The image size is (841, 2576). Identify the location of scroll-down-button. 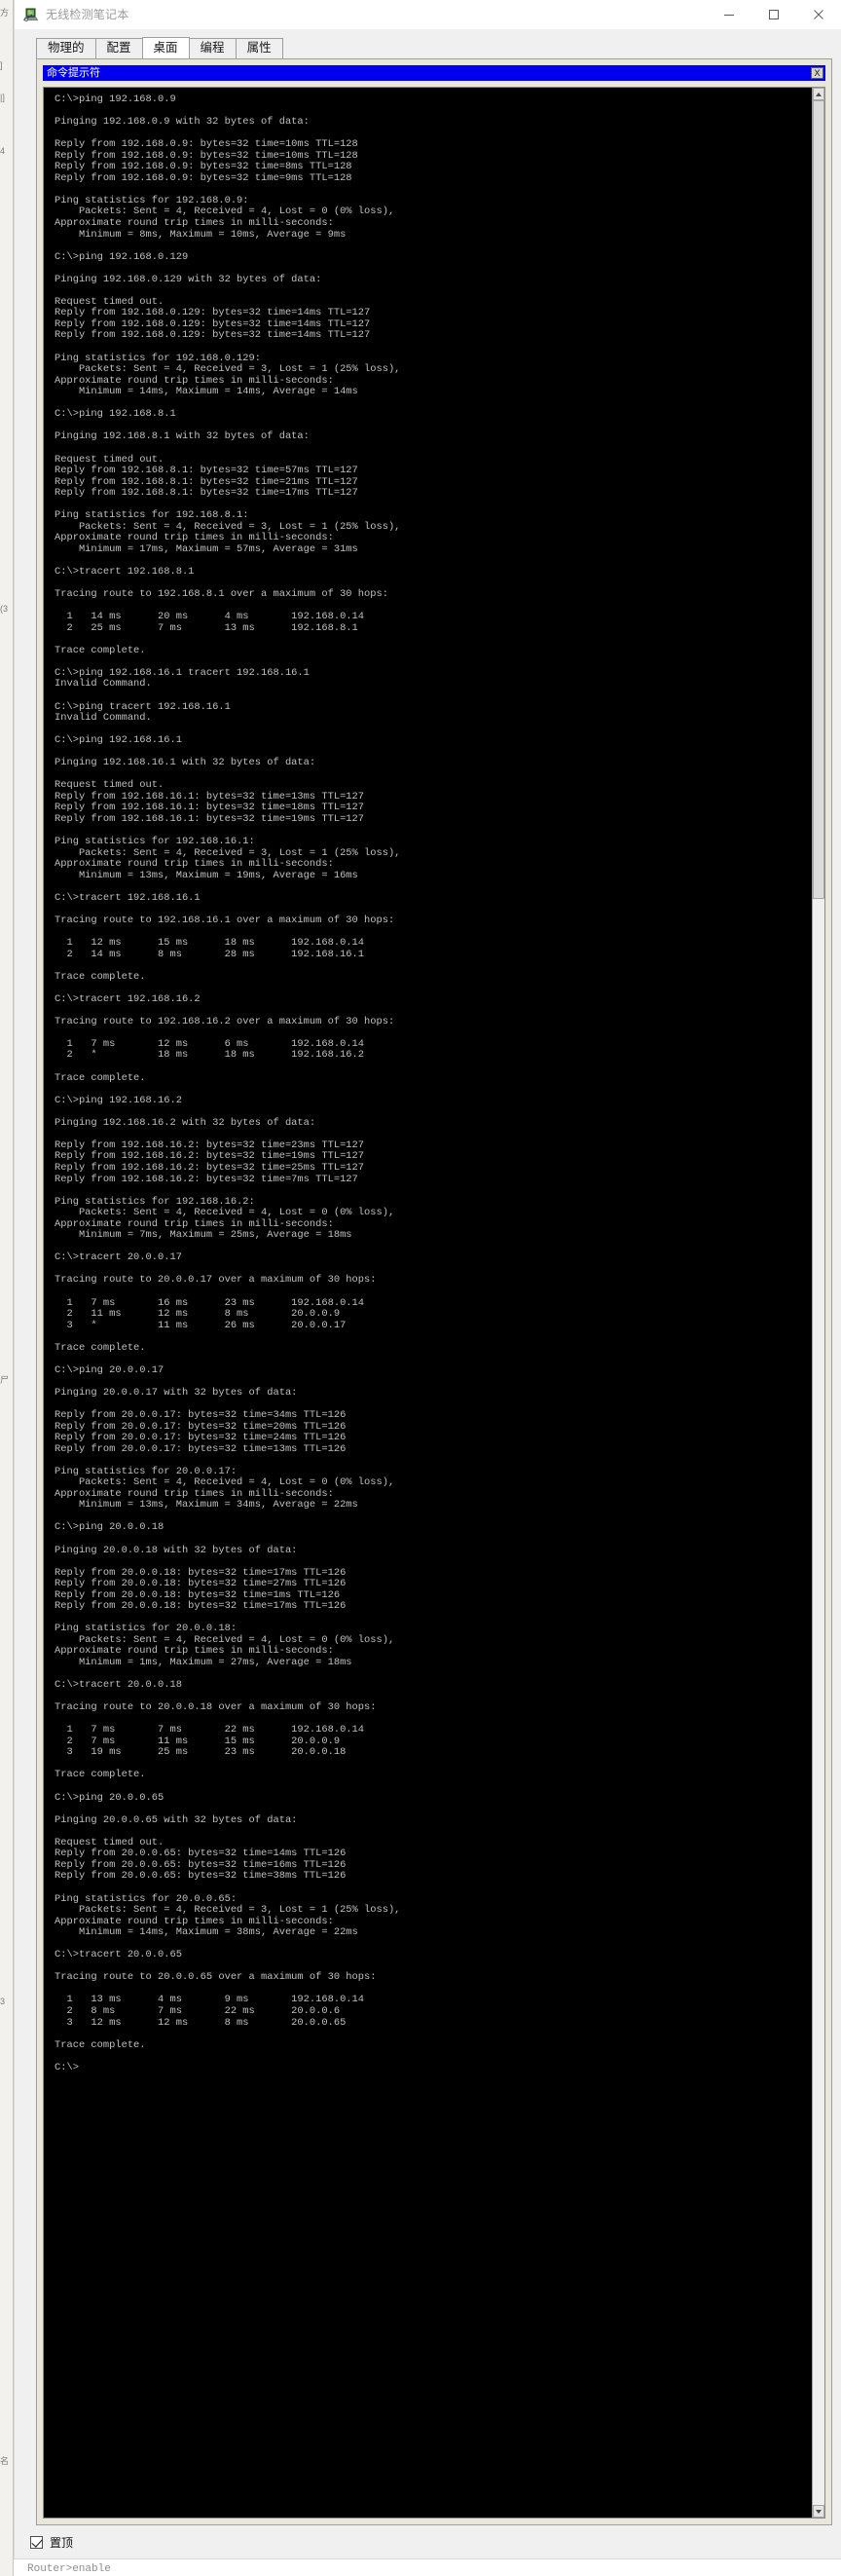
(819, 2511).